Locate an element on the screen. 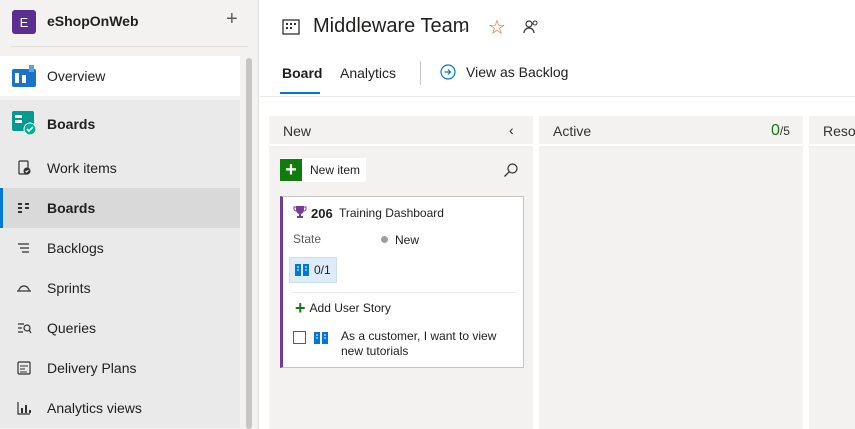 The height and width of the screenshot is (429, 855). project-header: E eShopOnWeb + is located at coordinates (129, 23).